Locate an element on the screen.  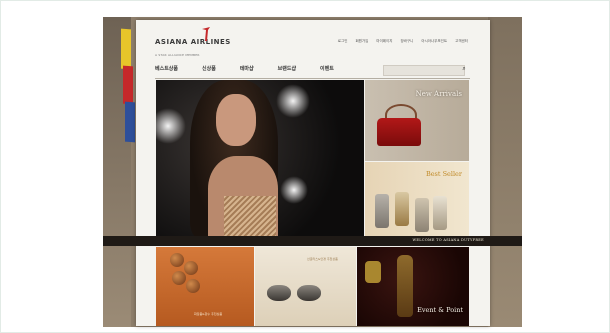
util-link-login: 로그인 is located at coordinates (343, 41).